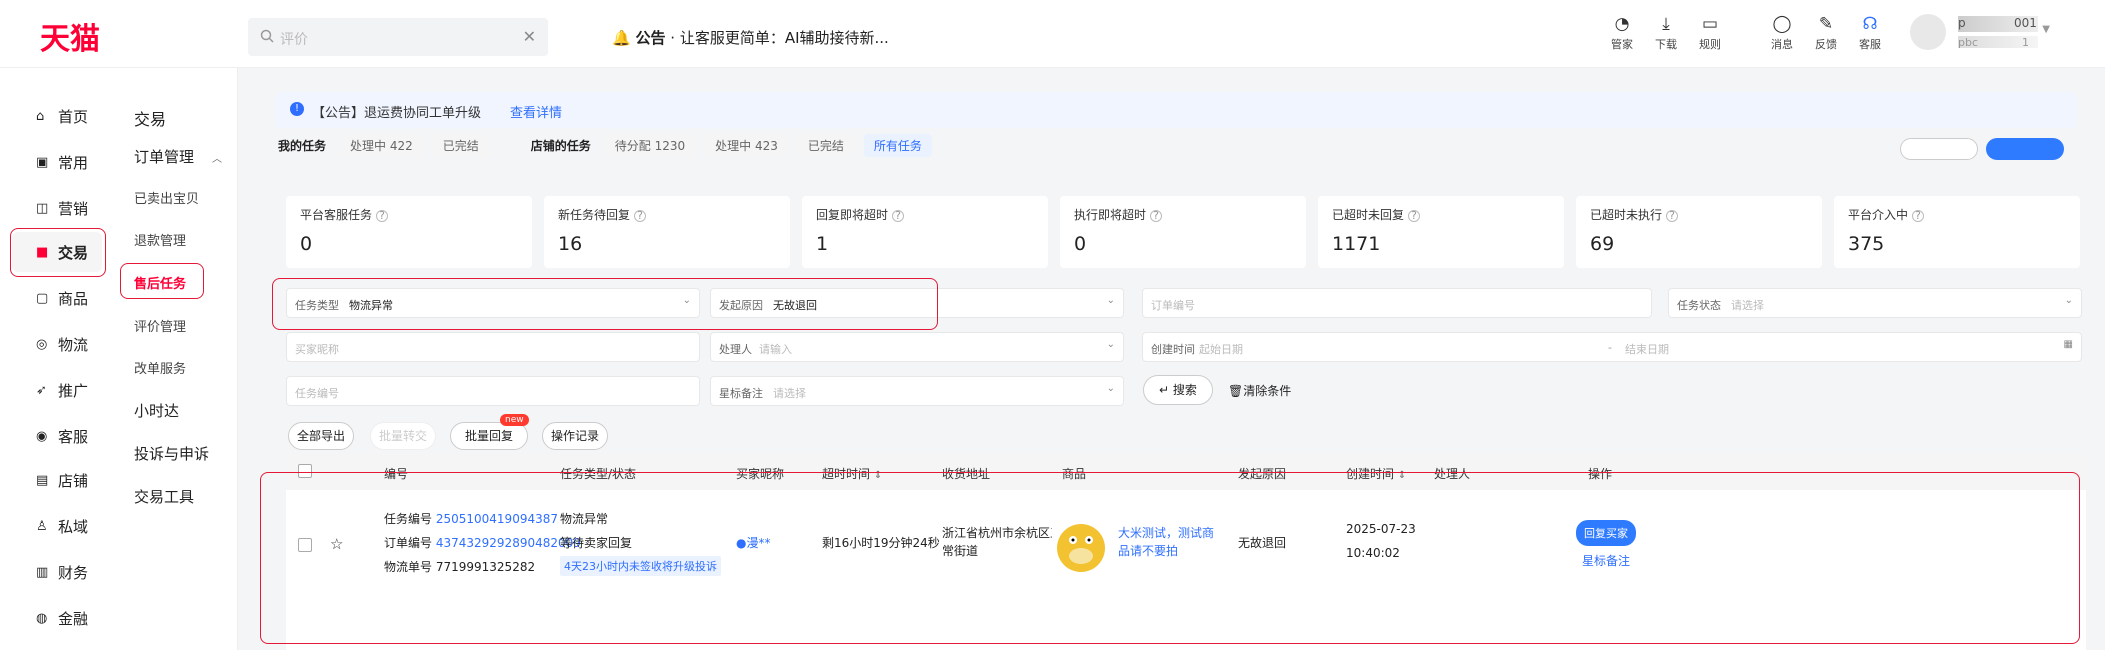 The width and height of the screenshot is (2105, 650). Describe the element at coordinates (1699, 232) in the screenshot. I see `stat-card: 已超时未执行? 69` at that location.